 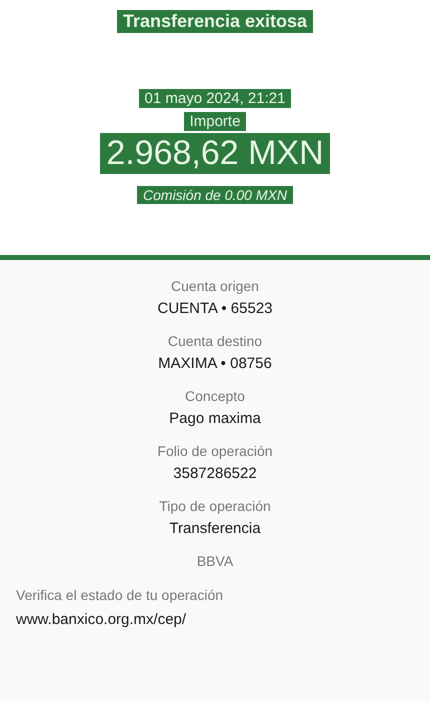 What do you see at coordinates (215, 195) in the screenshot?
I see `fee: Comisión de 0.00 MXN` at bounding box center [215, 195].